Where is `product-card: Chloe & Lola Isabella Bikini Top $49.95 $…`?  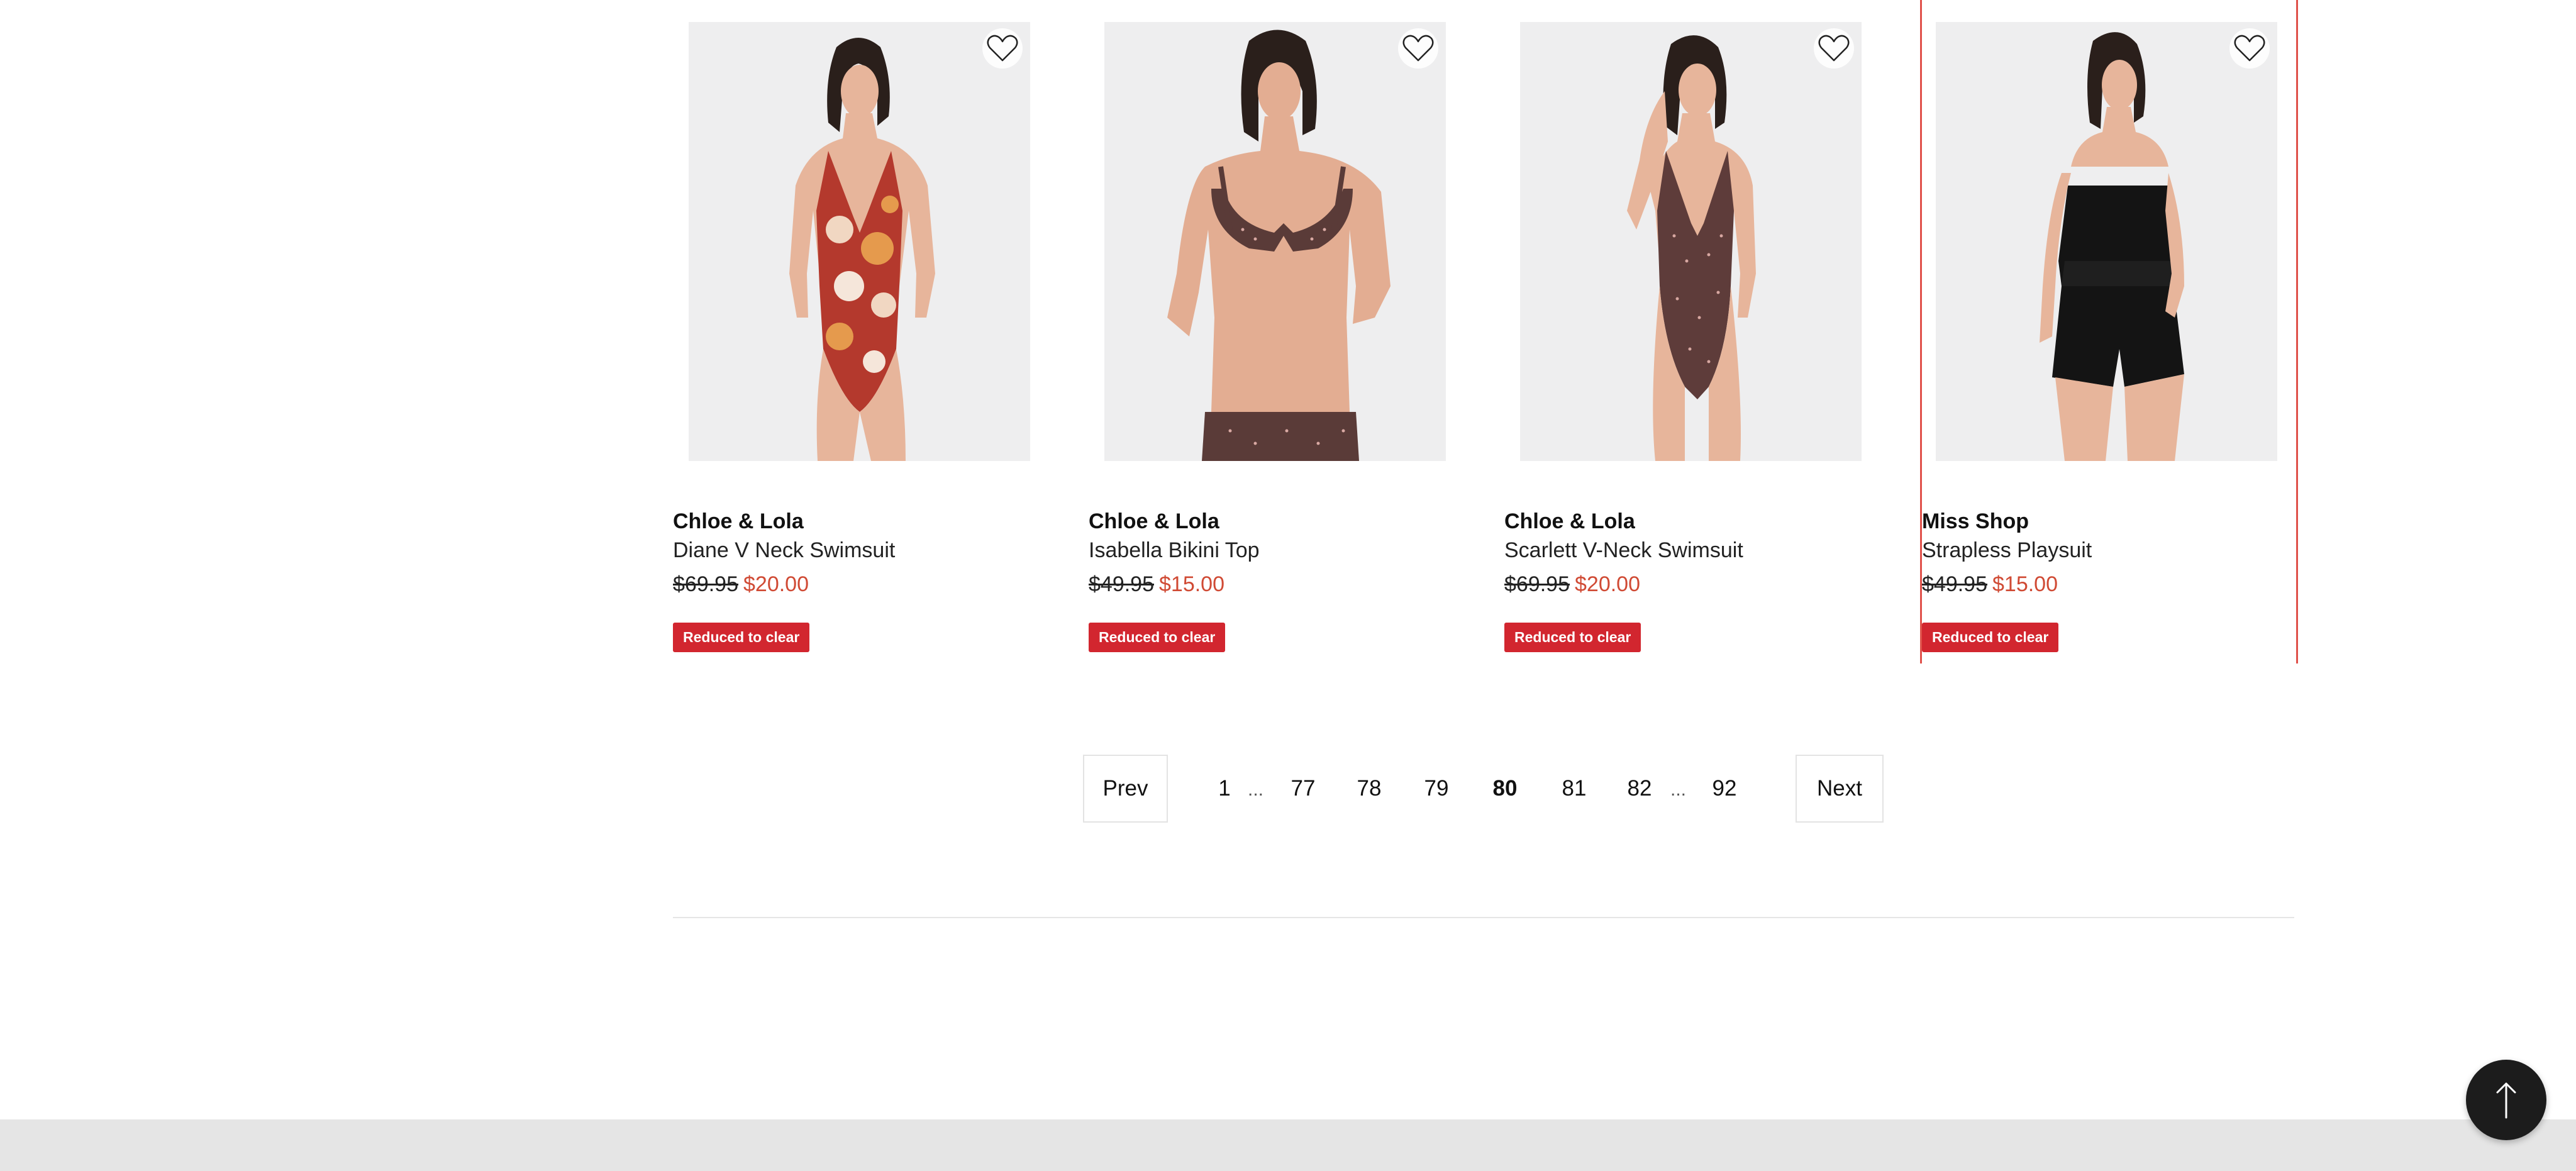 product-card: Chloe & Lola Isabella Bikini Top $49.95 $… is located at coordinates (1276, 331).